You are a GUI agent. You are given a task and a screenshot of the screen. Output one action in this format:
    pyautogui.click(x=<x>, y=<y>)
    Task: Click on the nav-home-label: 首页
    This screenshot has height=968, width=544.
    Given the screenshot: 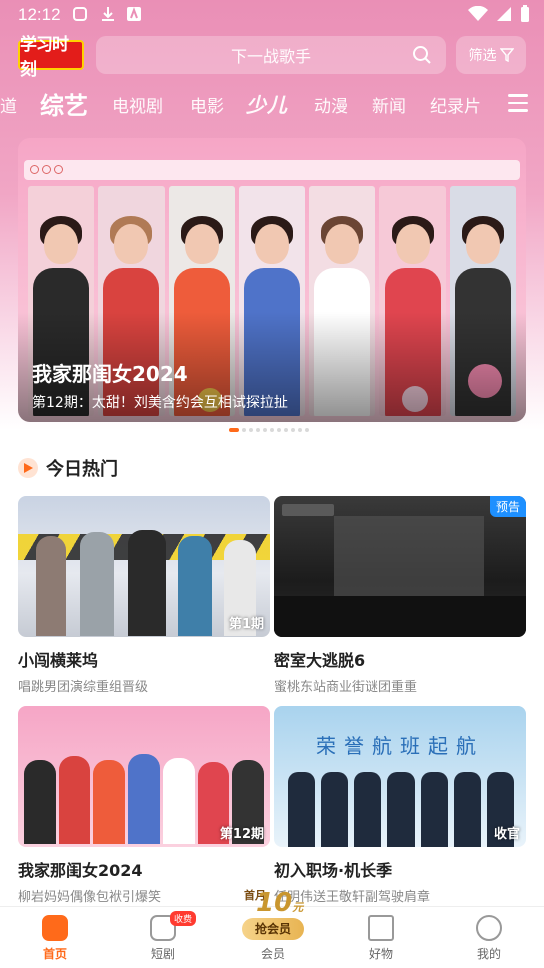 What is the action you would take?
    pyautogui.click(x=54, y=954)
    